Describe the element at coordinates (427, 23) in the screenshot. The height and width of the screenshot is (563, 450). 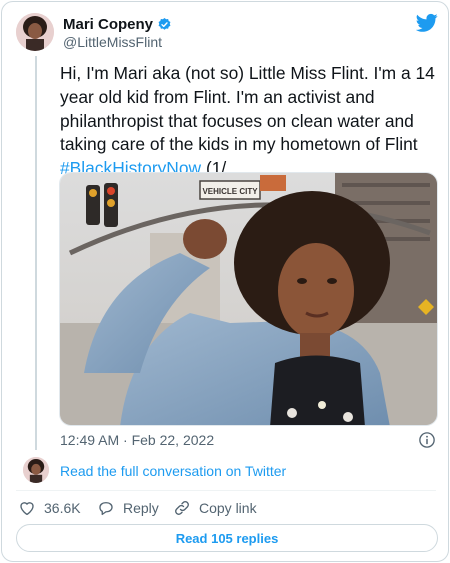
I see `twitter-bird-icon` at that location.